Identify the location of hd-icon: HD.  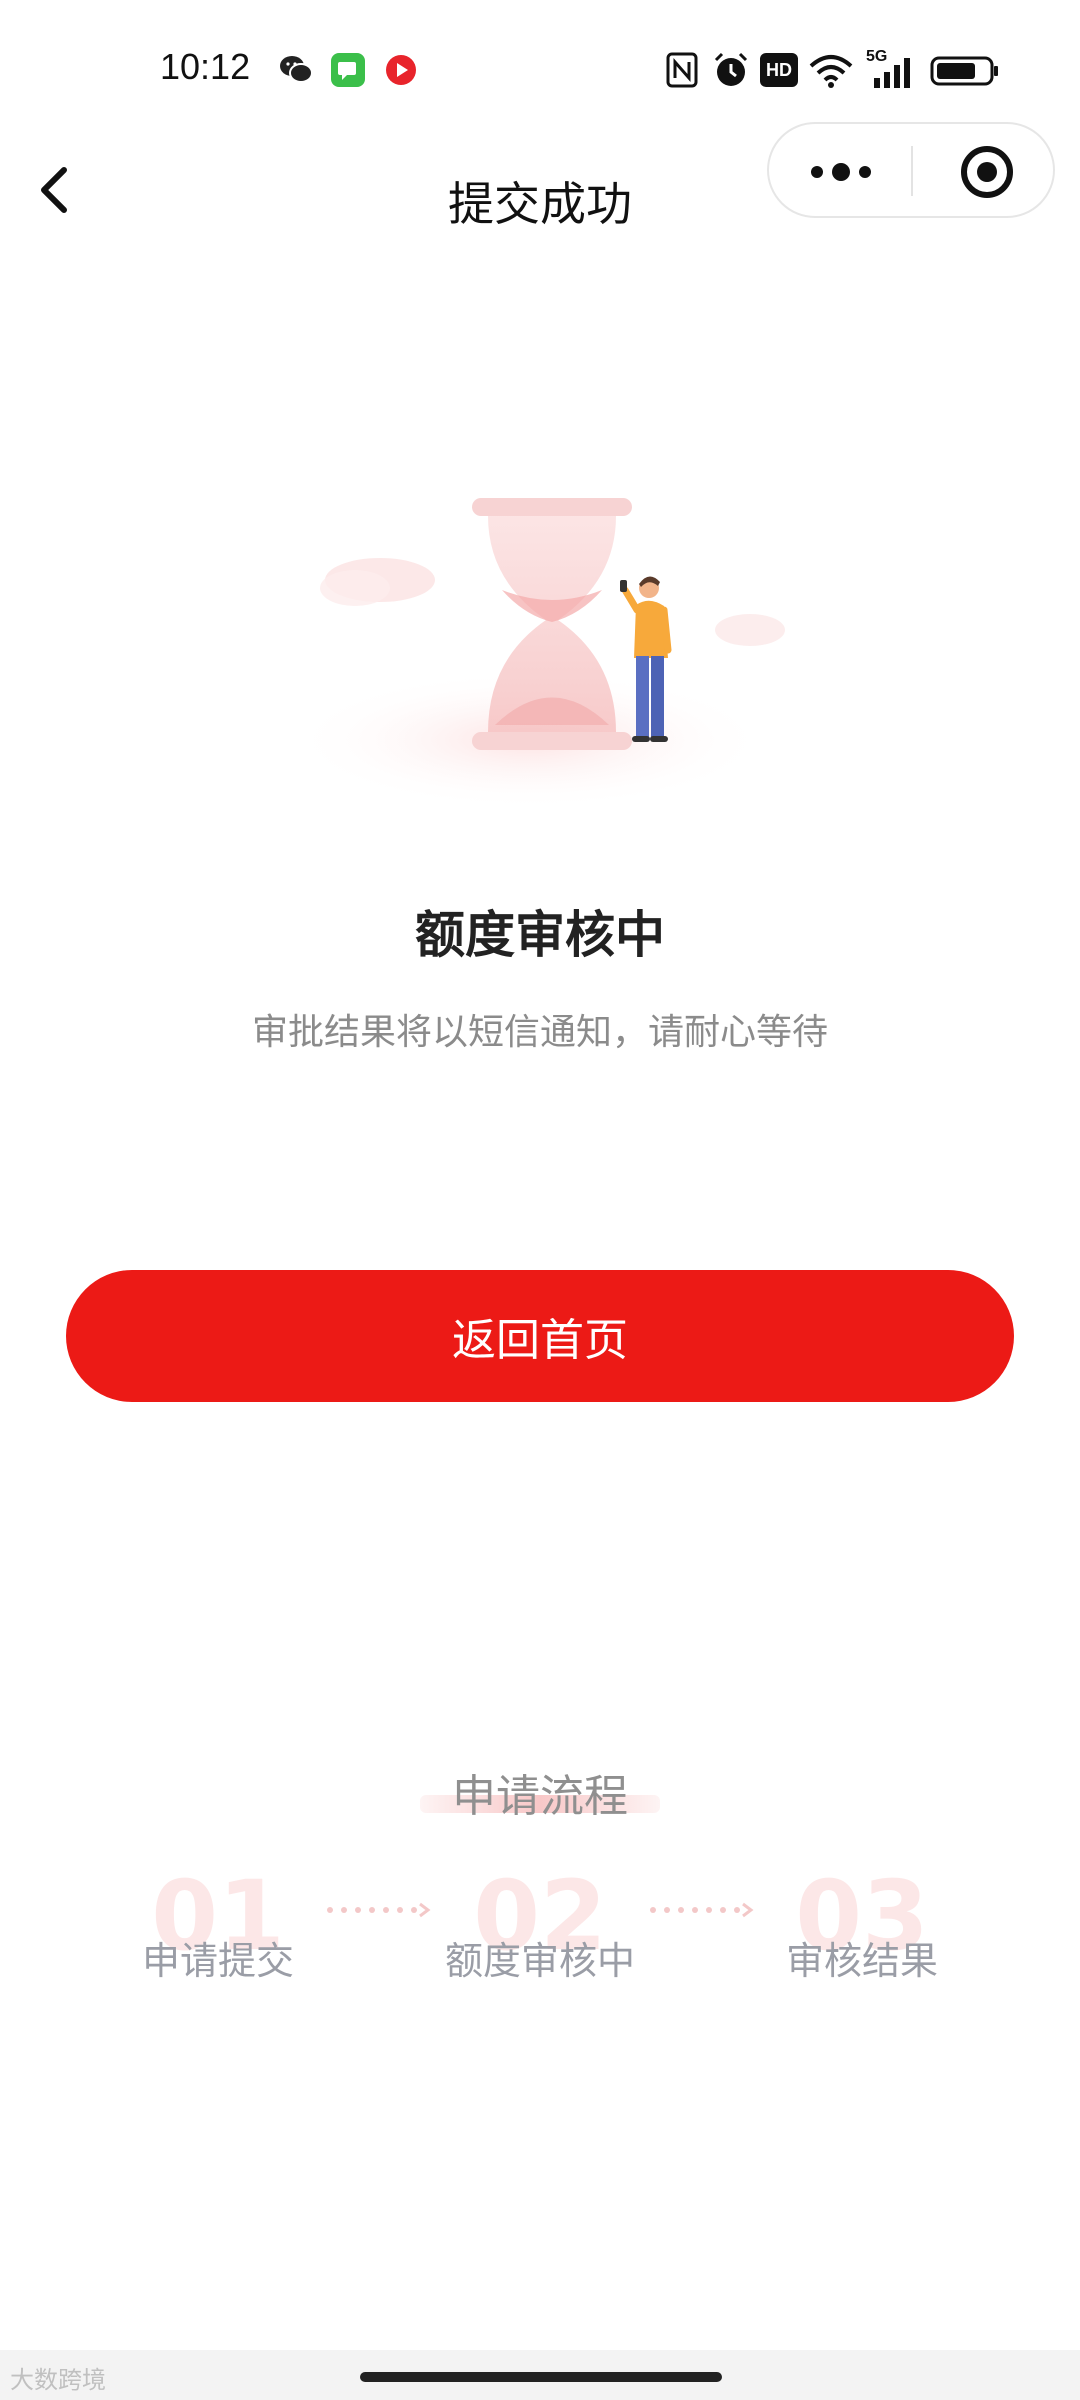
(779, 70).